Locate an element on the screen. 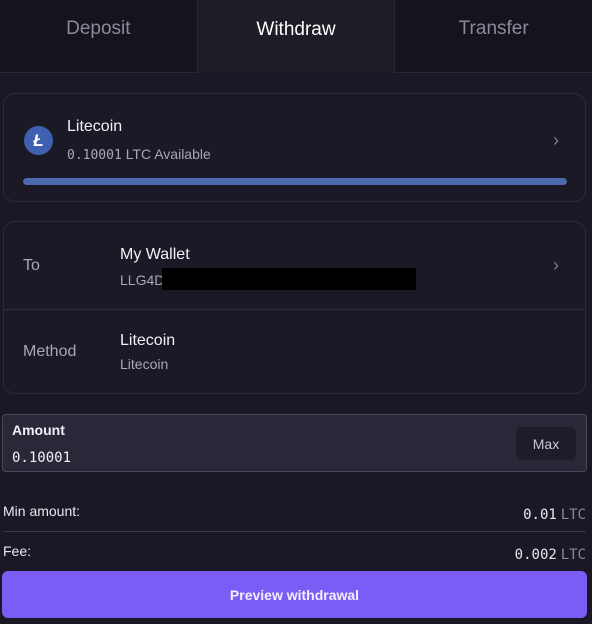 Image resolution: width=592 pixels, height=624 pixels. method-network: Litecoin is located at coordinates (144, 364).